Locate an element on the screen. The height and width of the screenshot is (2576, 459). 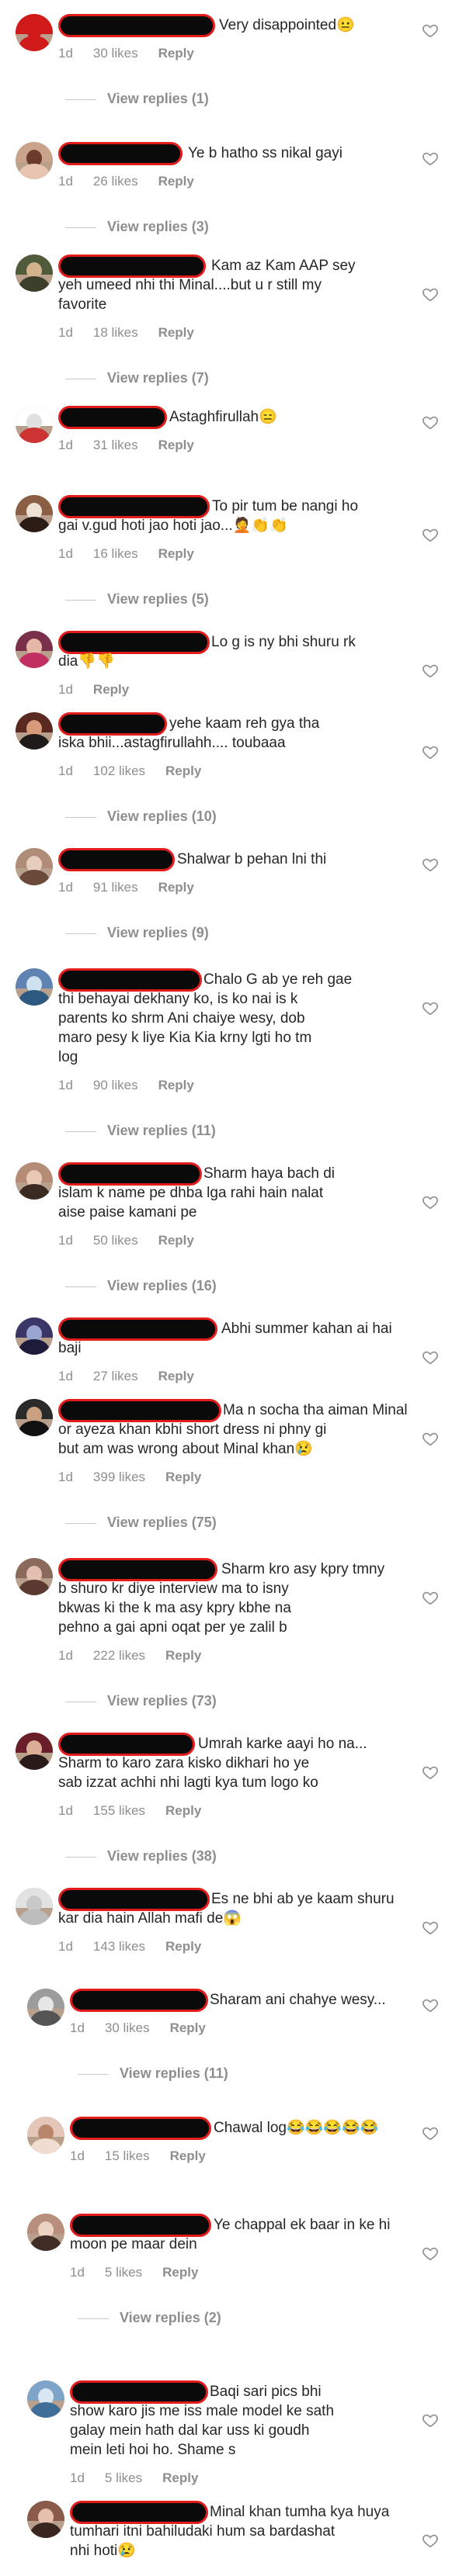
comment-likes: 27 likes is located at coordinates (115, 1376).